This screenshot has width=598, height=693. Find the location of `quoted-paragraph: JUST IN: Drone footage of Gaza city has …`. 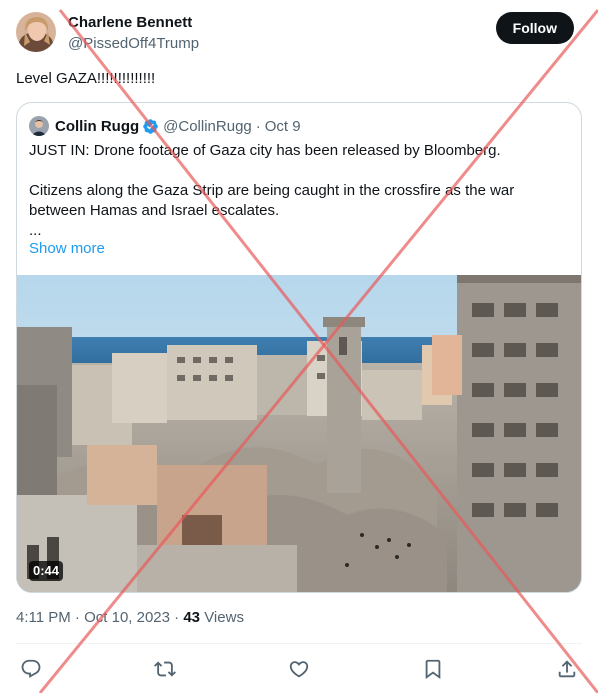

quoted-paragraph: JUST IN: Drone footage of Gaza city has … is located at coordinates (265, 150).